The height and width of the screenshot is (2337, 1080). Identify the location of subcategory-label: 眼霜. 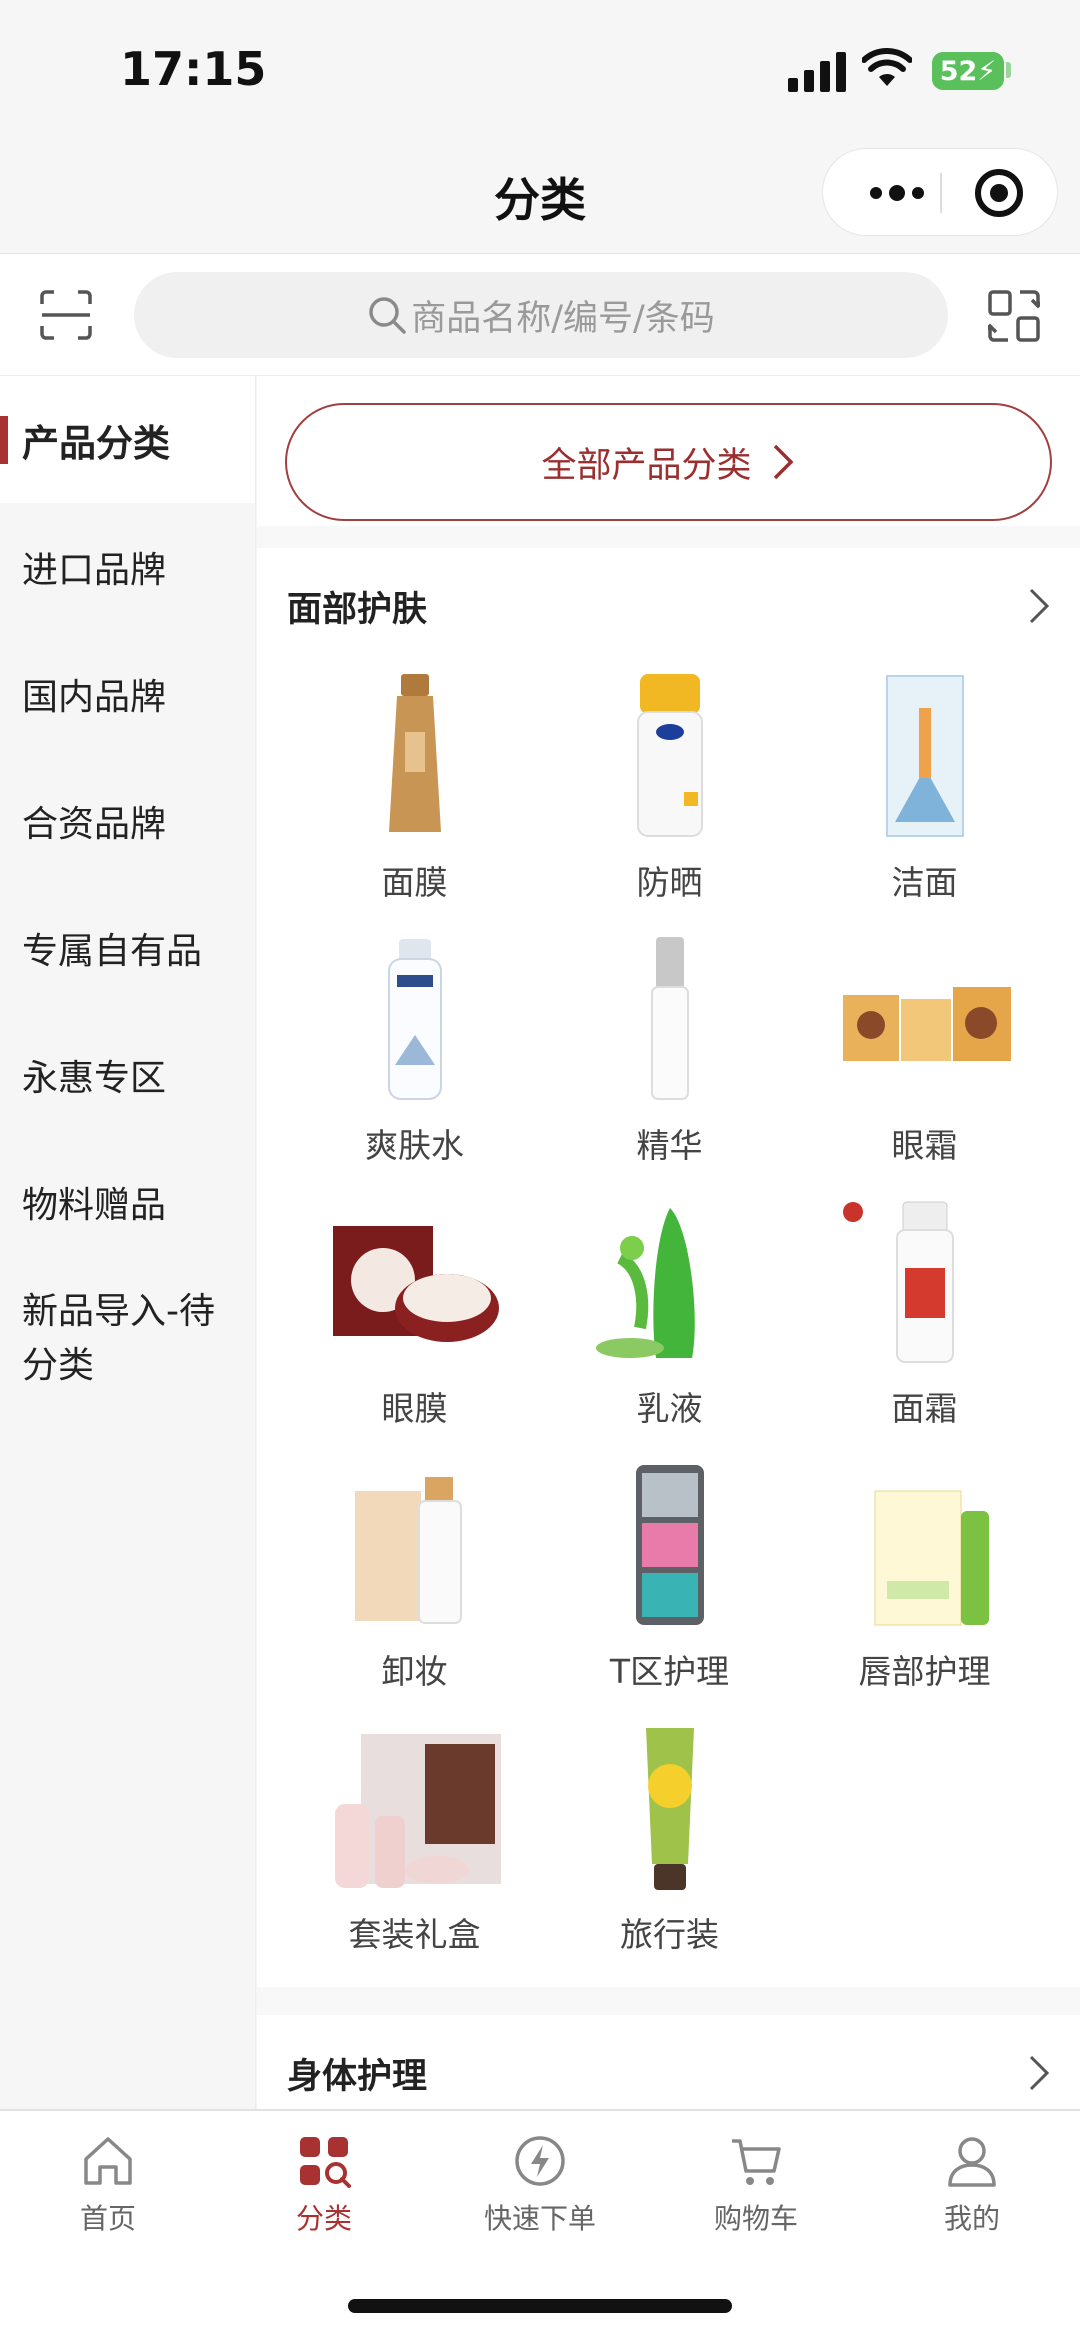
(924, 1145).